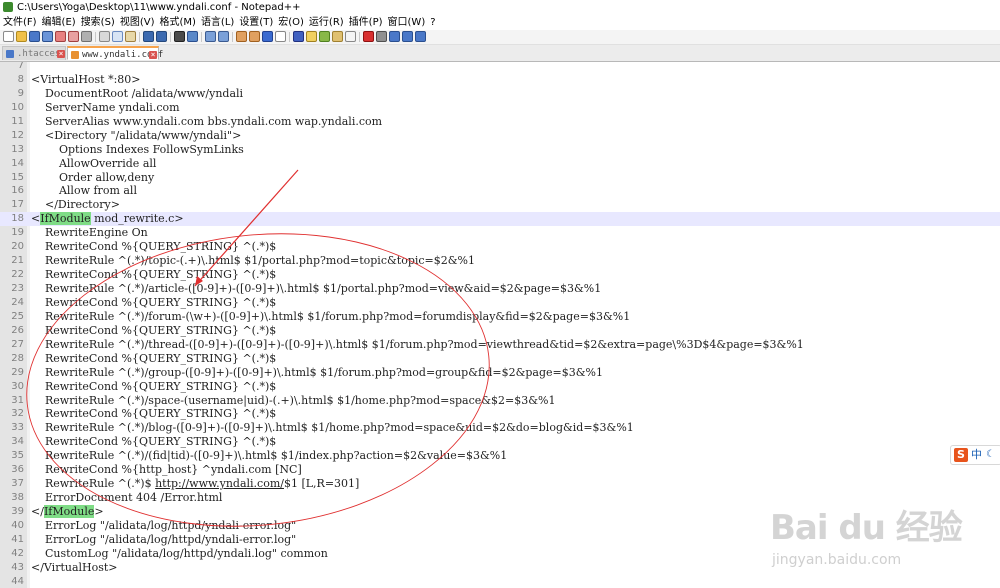  Describe the element at coordinates (148, 36) in the screenshot. I see `undo-icon` at that location.